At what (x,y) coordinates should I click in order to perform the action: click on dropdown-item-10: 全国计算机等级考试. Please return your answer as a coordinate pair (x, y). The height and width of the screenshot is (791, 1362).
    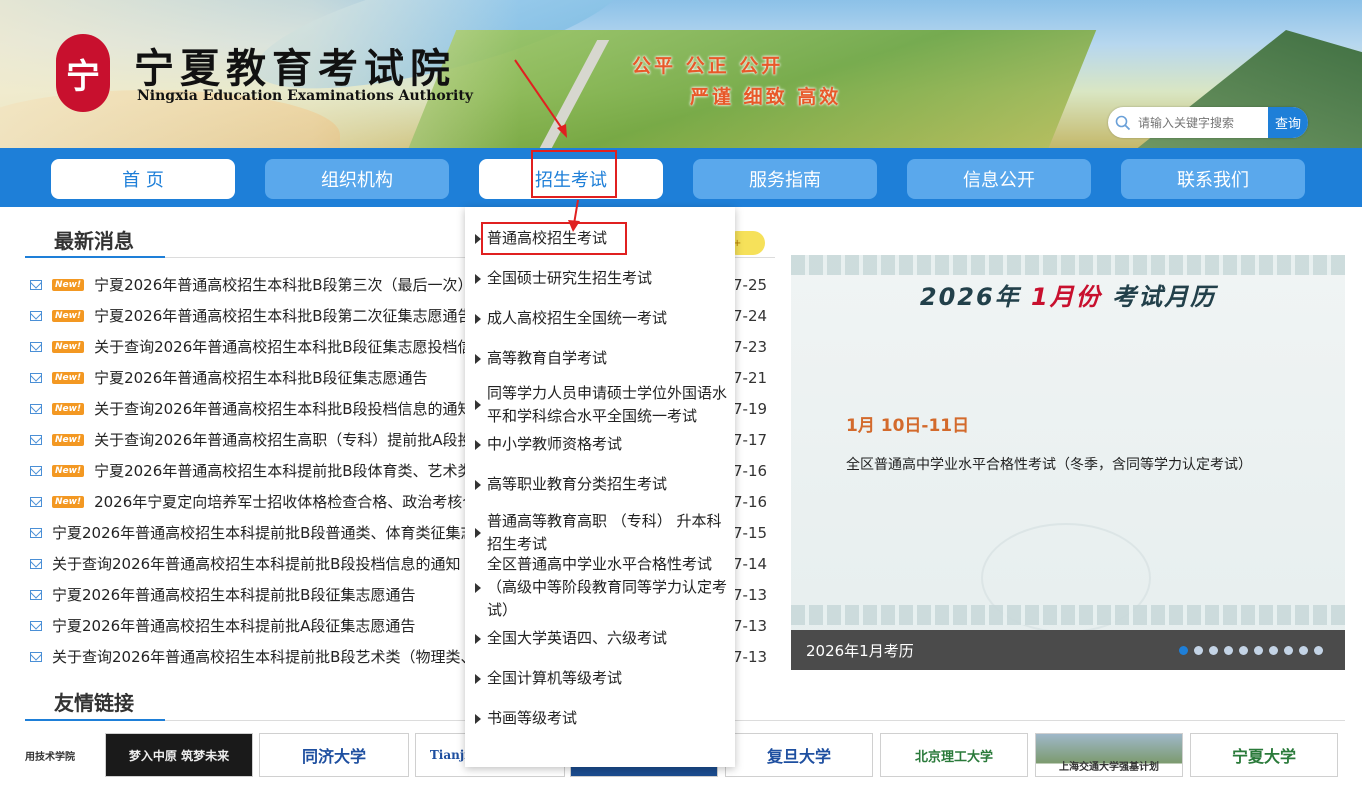
    Looking at the image, I should click on (603, 678).